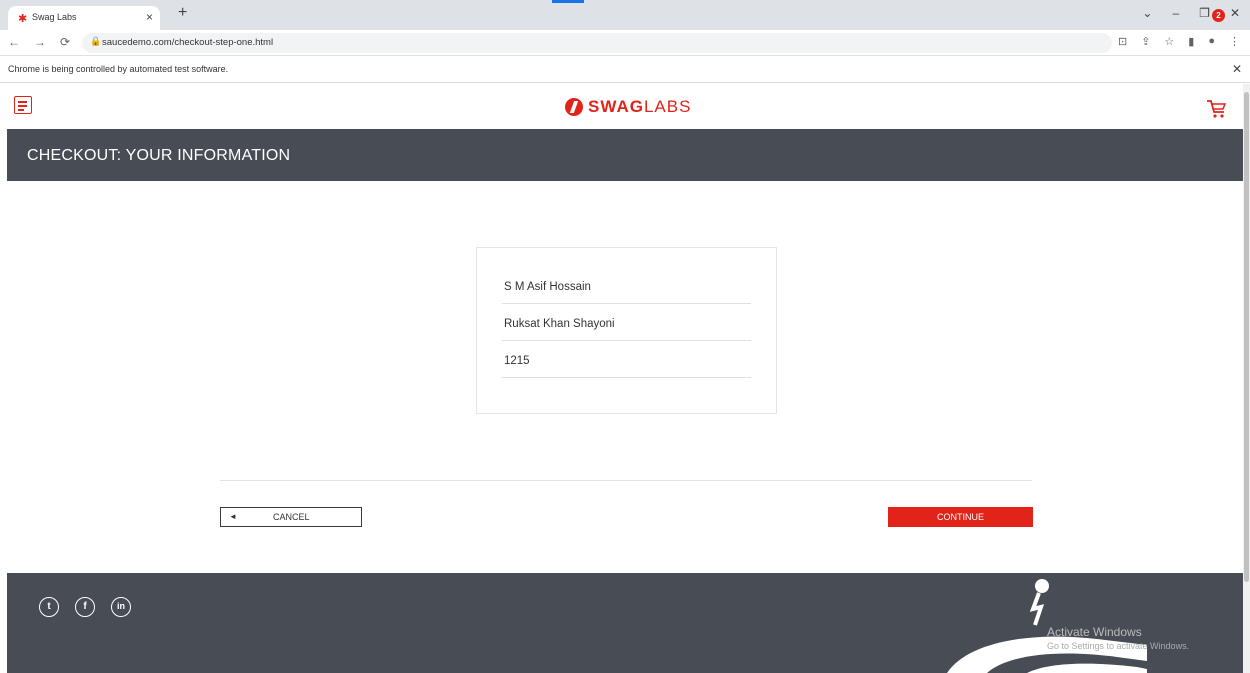 This screenshot has height=673, width=1250. Describe the element at coordinates (1094, 632) in the screenshot. I see `activate-windows-title: Activate Windows` at that location.